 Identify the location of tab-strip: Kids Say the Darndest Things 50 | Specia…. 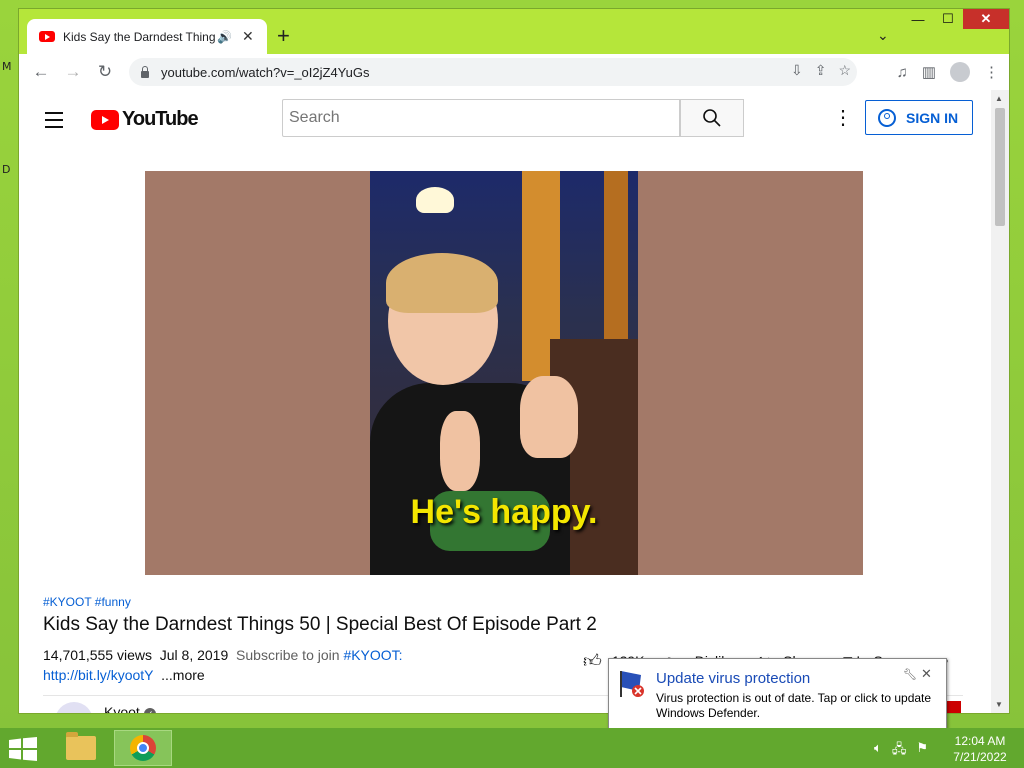
(514, 31).